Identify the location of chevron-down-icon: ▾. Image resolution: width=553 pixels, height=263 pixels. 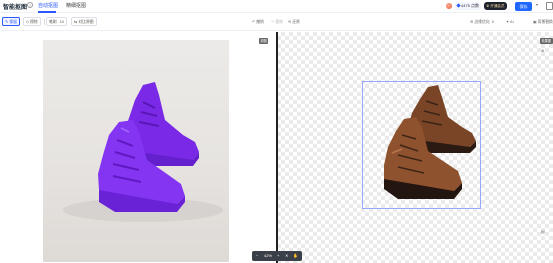
(537, 4).